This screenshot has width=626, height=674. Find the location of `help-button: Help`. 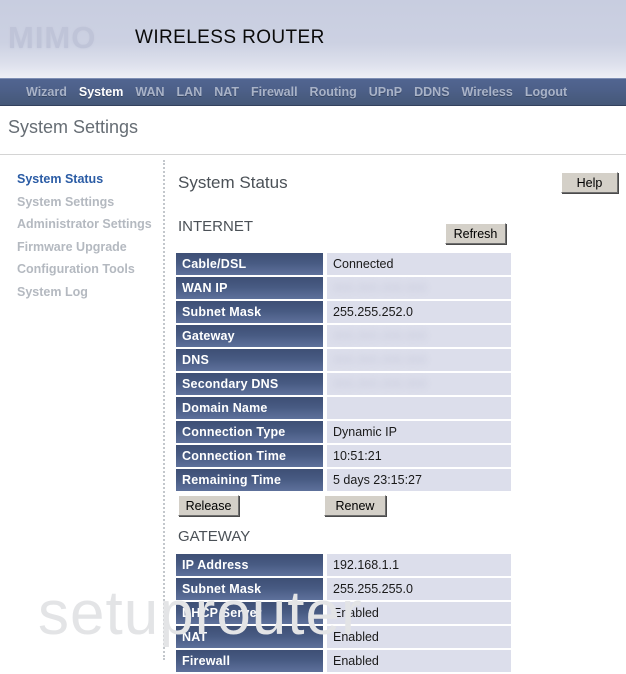

help-button: Help is located at coordinates (589, 182).